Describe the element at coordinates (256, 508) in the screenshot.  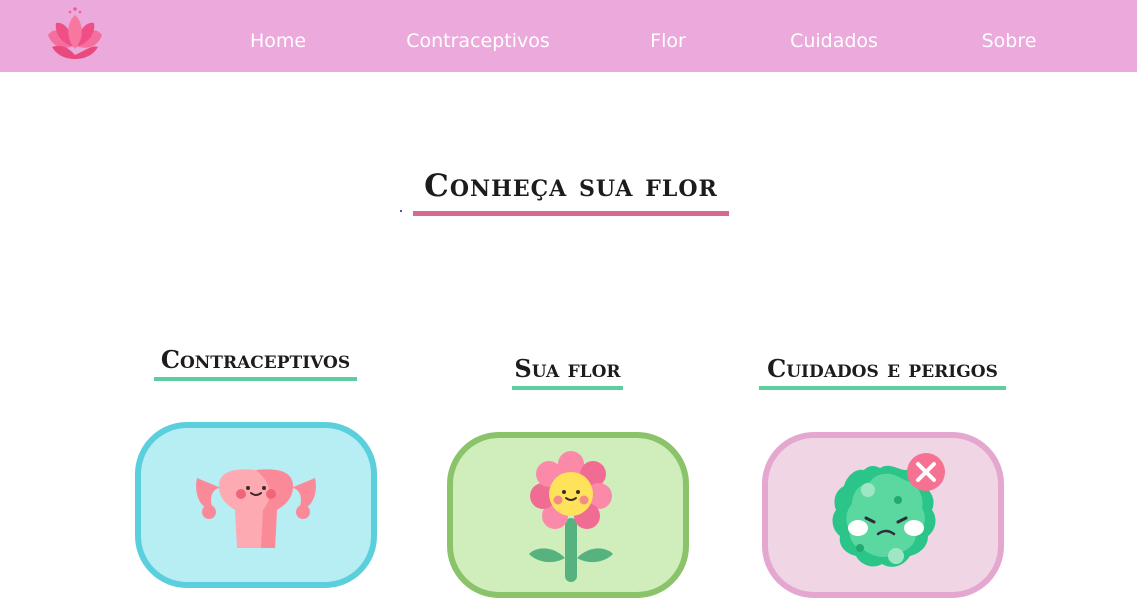
I see `uterus-icon` at that location.